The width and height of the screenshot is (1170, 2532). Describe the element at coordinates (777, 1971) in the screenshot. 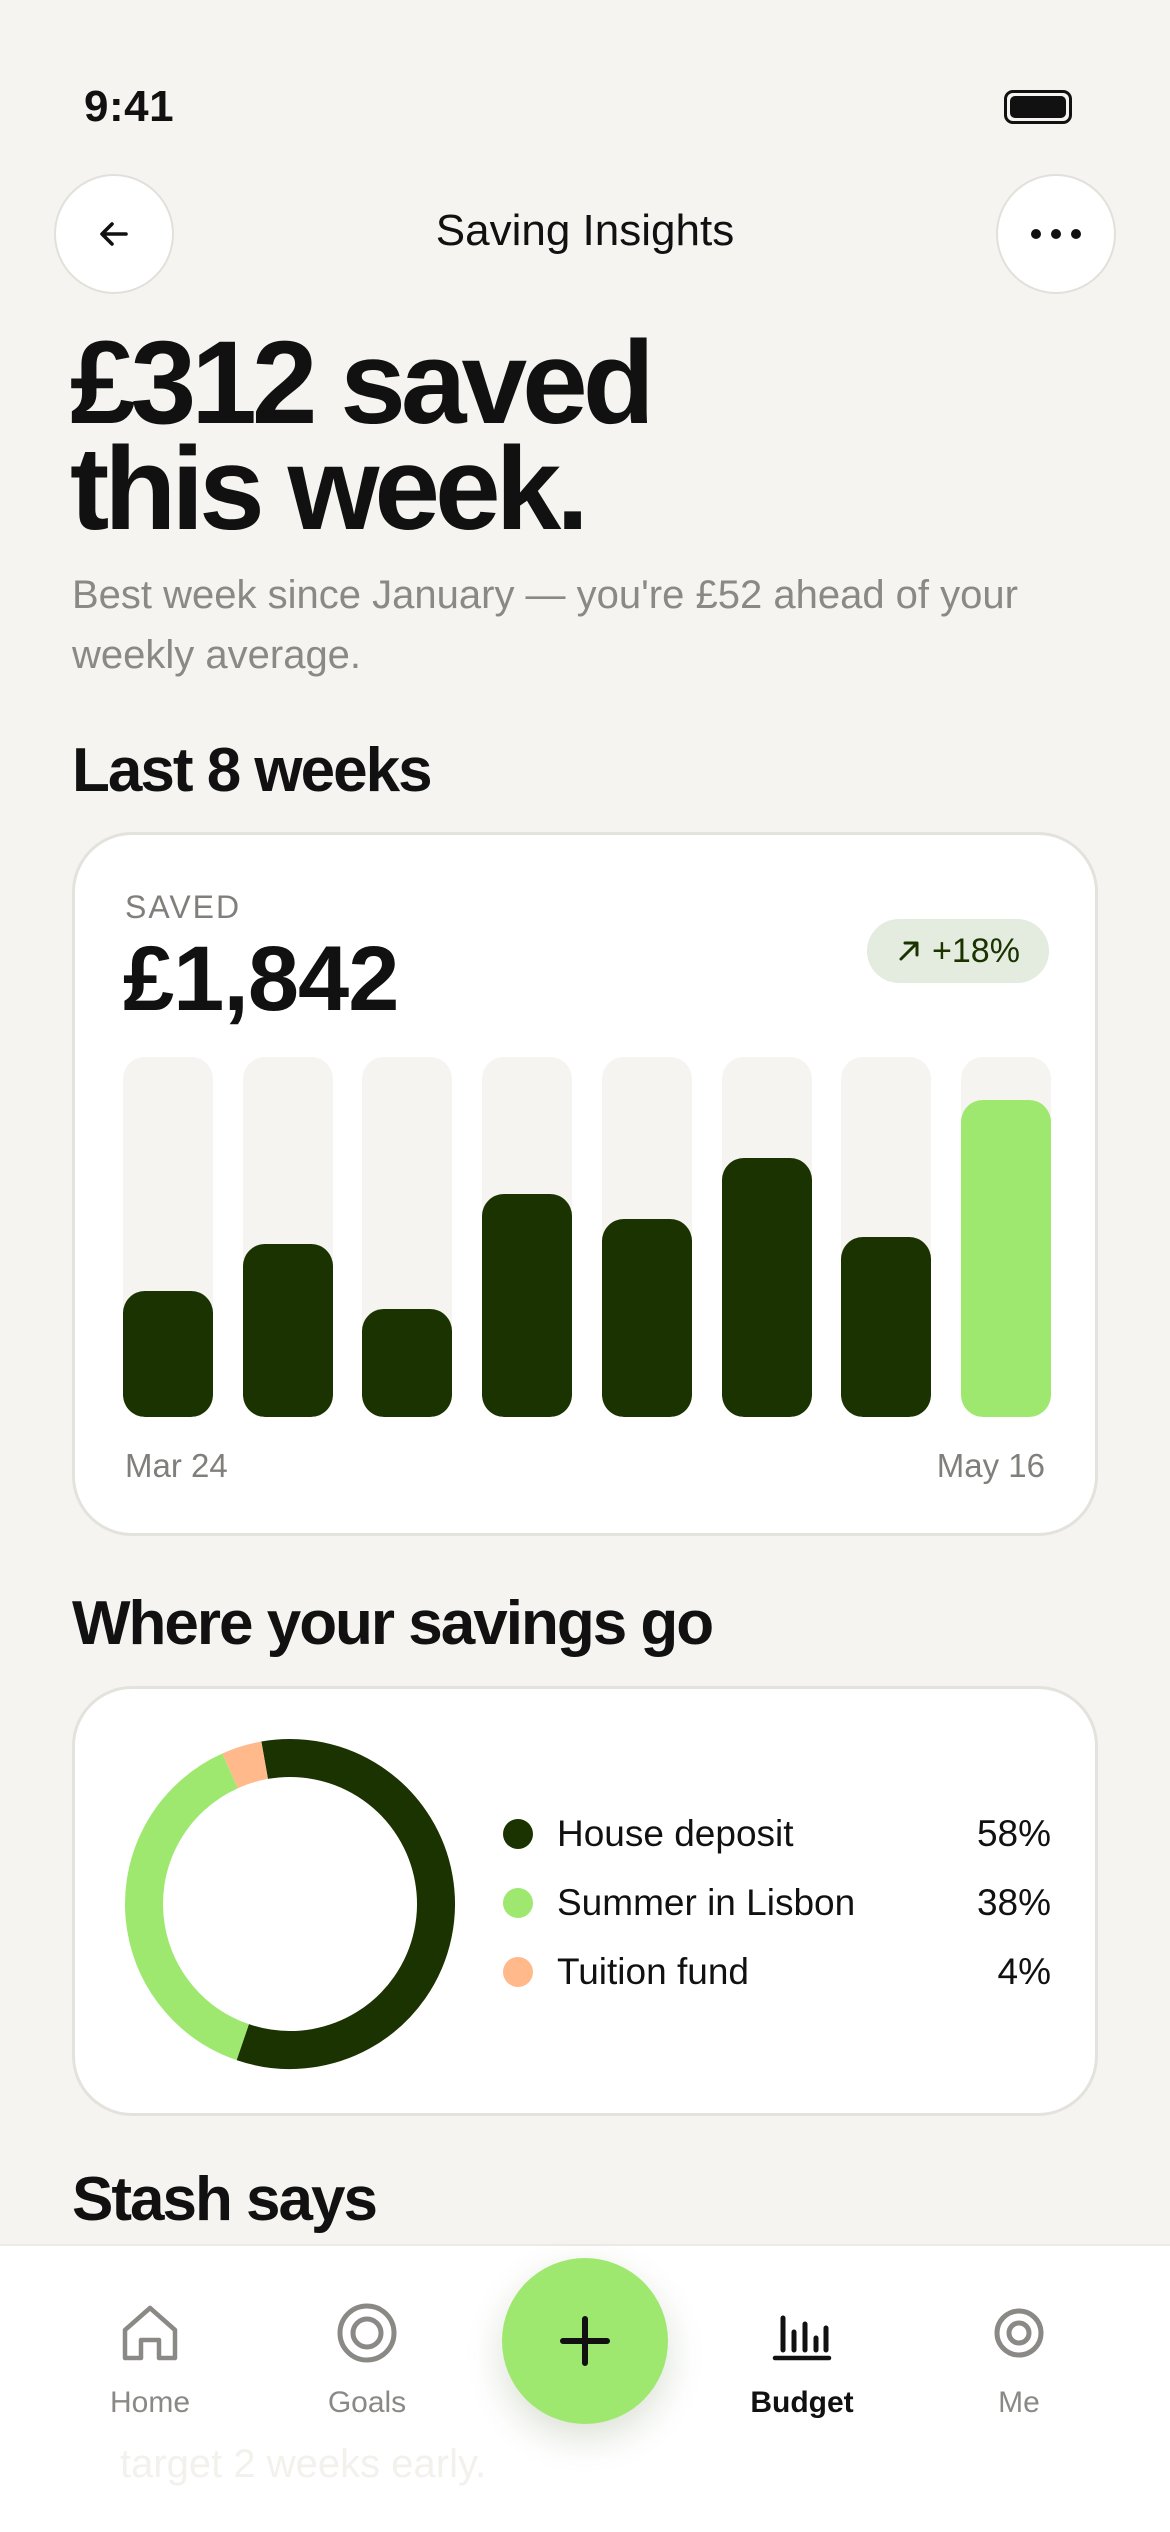

I see `legend-item: Tuition fund 4%` at that location.